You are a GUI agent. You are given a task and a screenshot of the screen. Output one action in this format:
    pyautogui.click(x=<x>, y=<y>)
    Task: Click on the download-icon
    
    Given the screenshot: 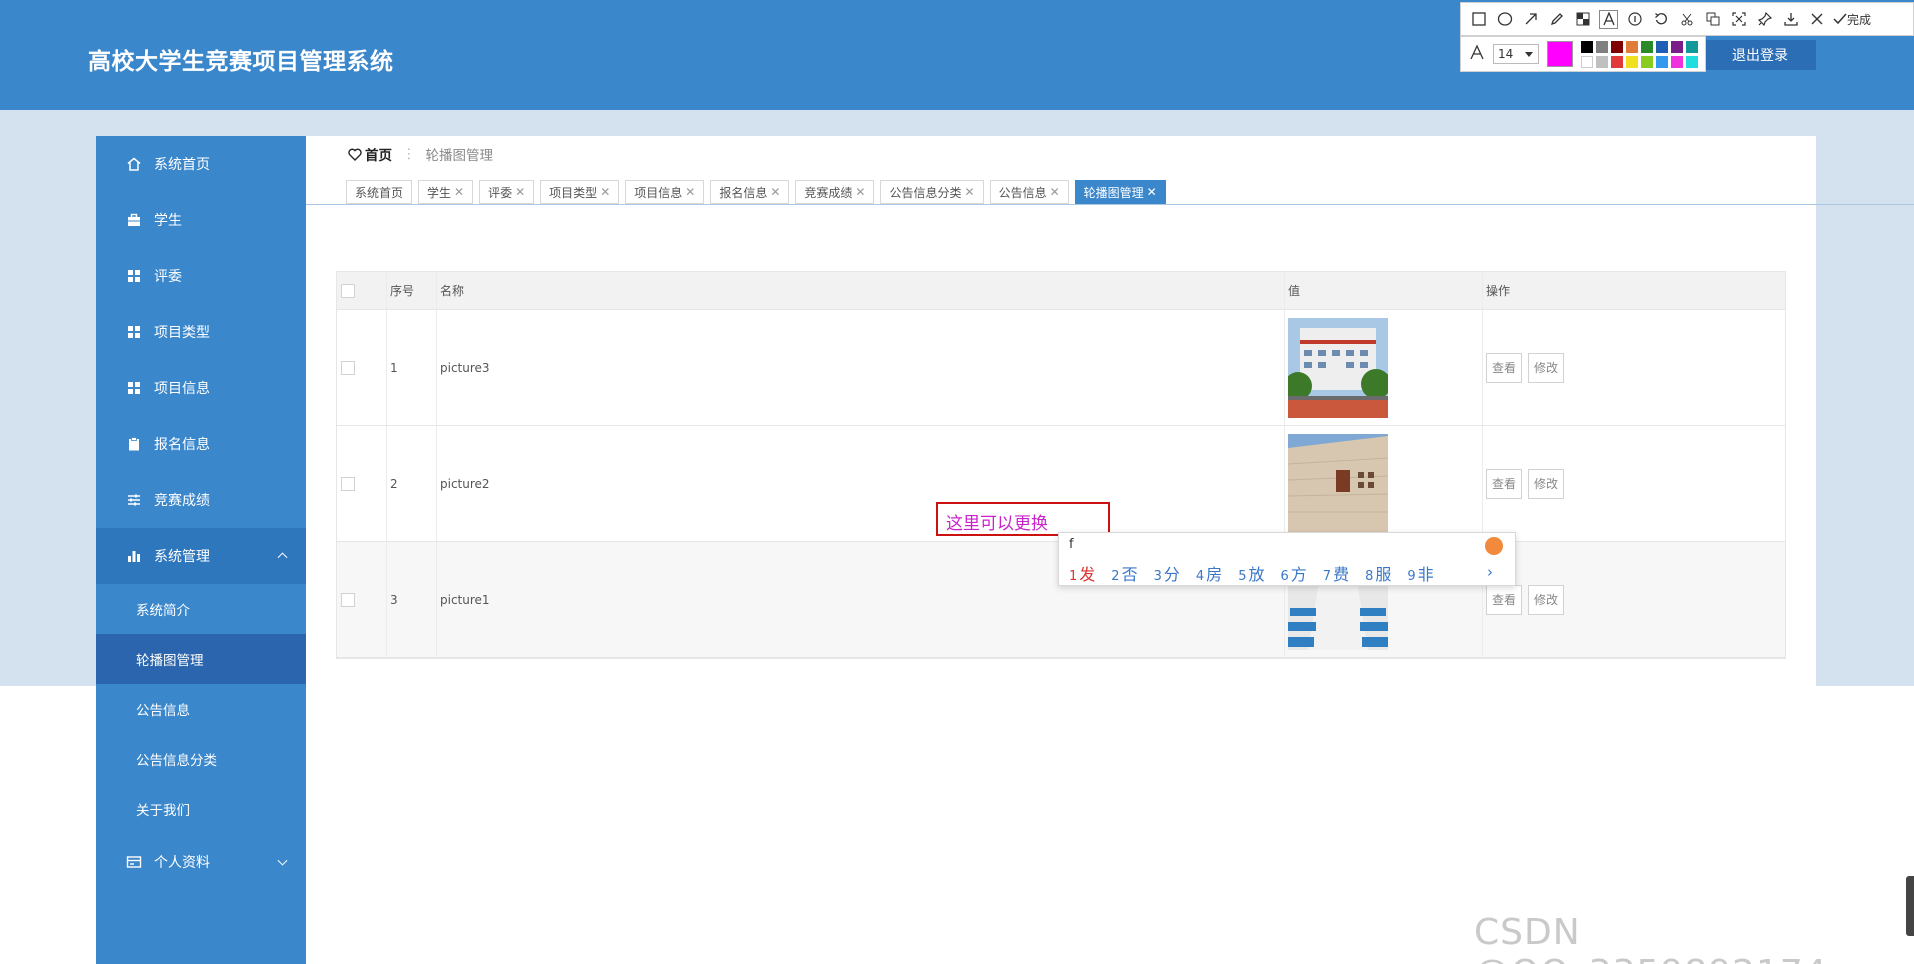 What is the action you would take?
    pyautogui.click(x=1790, y=19)
    